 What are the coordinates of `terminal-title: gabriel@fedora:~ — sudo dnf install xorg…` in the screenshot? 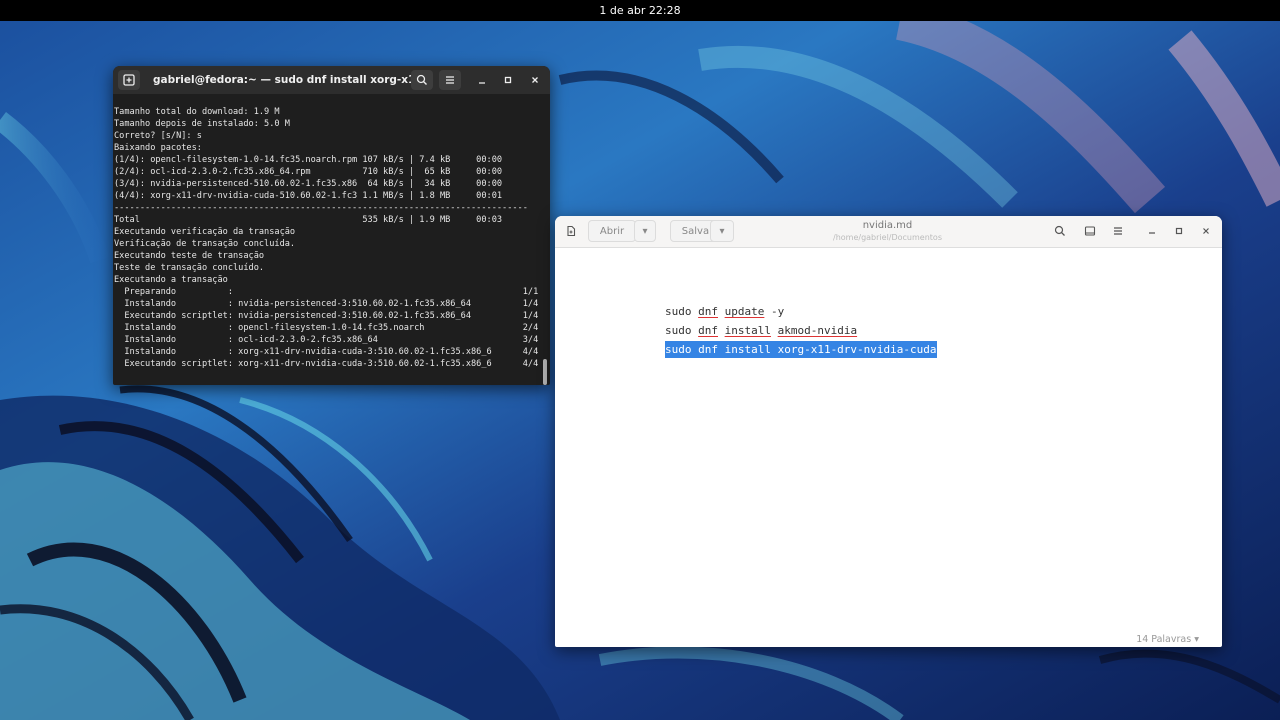 It's located at (288, 80).